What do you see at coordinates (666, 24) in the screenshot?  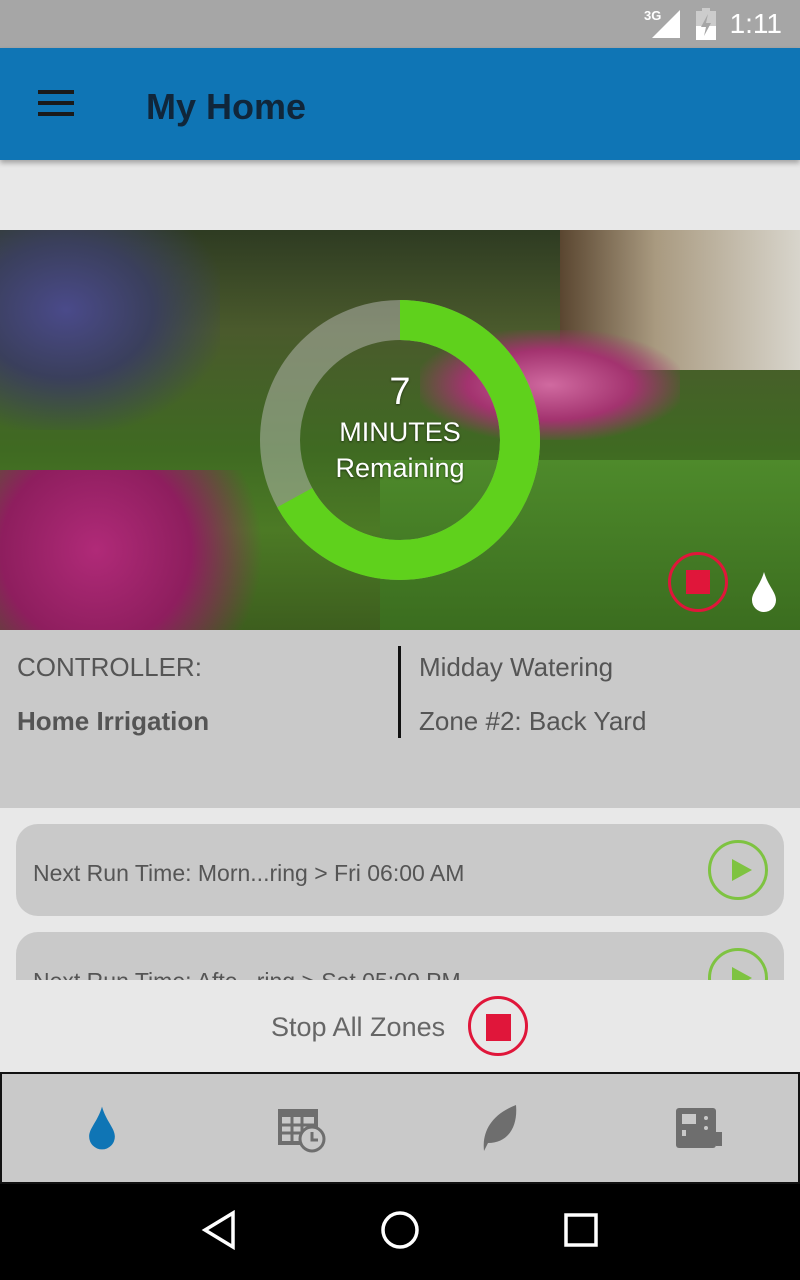 I see `signal-icon` at bounding box center [666, 24].